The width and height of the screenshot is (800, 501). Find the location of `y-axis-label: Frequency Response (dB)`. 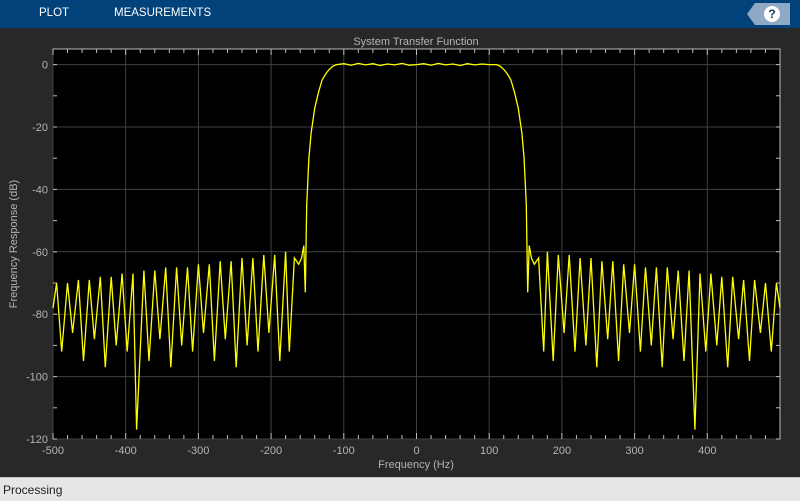

y-axis-label: Frequency Response (dB) is located at coordinates (14, 244).